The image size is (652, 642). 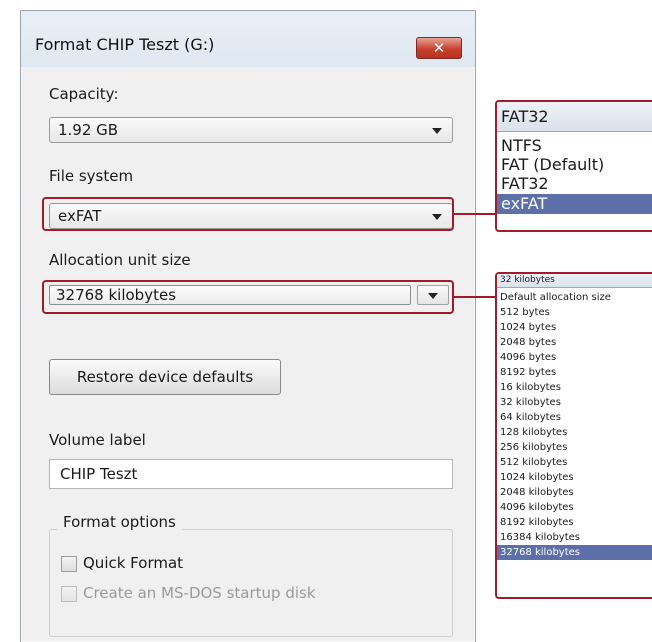 I want to click on volume-label: Volume label, so click(x=97, y=440).